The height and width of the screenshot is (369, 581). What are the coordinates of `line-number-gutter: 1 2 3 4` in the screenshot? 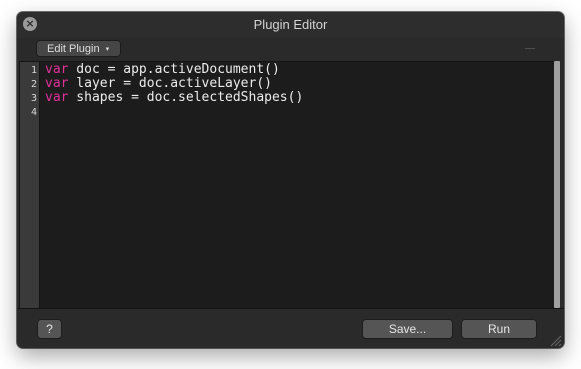 It's located at (30, 185).